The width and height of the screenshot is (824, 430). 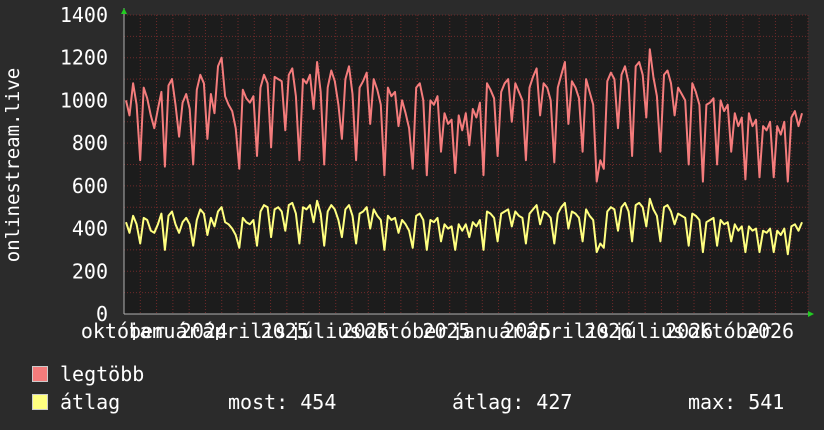 What do you see at coordinates (124, 11) in the screenshot?
I see `y-axis-arrow` at bounding box center [124, 11].